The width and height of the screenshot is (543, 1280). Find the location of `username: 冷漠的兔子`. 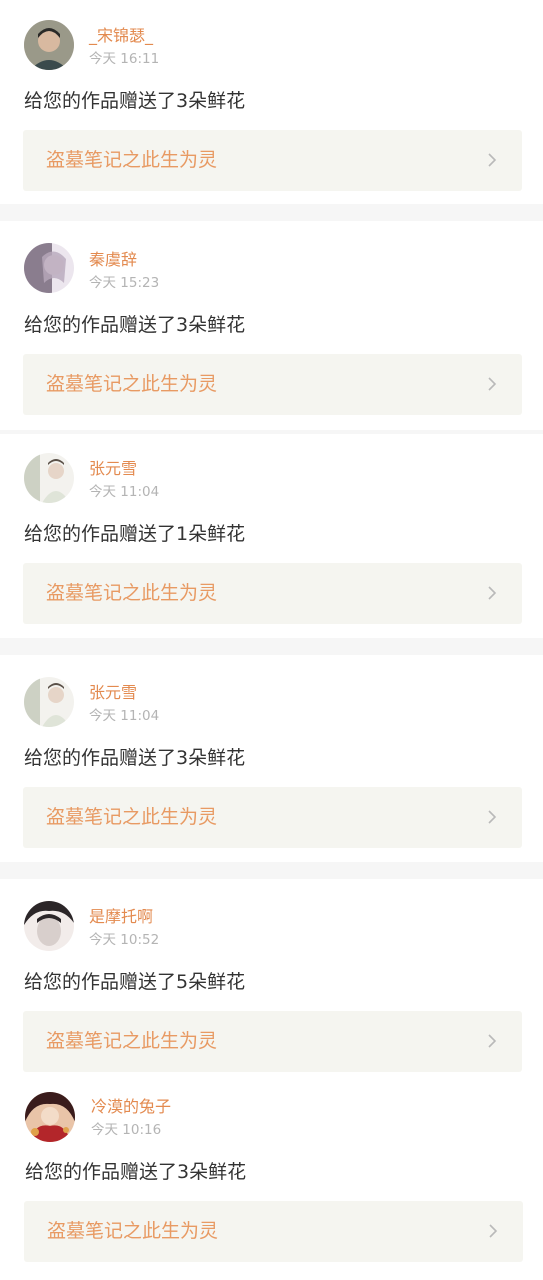

username: 冷漠的兔子 is located at coordinates (131, 1107).